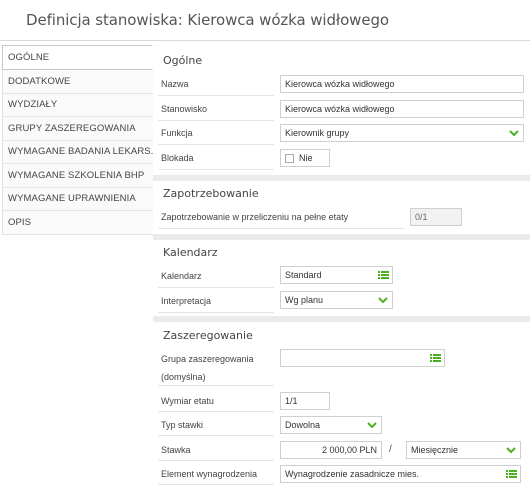 The width and height of the screenshot is (530, 492). What do you see at coordinates (175, 84) in the screenshot?
I see `name-label: Nazwa` at bounding box center [175, 84].